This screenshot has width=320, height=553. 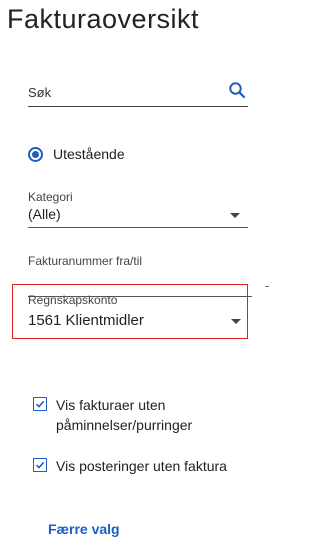 I want to click on checkbox-postings, so click(x=40, y=465).